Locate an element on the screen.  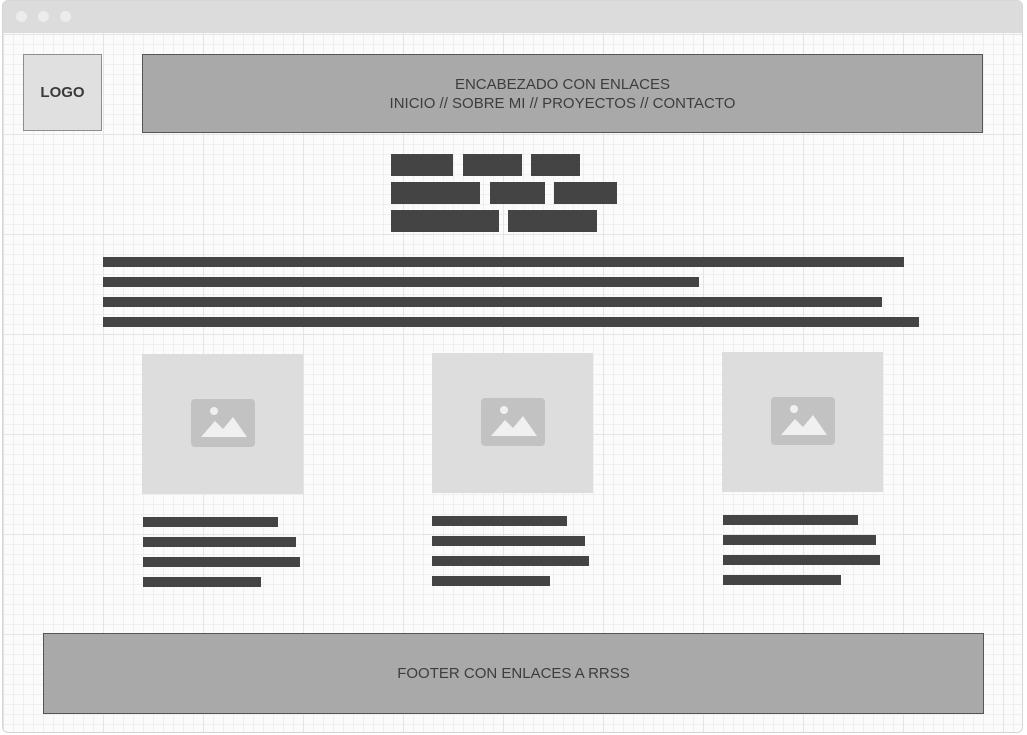
window-dot-close is located at coordinates (21, 16).